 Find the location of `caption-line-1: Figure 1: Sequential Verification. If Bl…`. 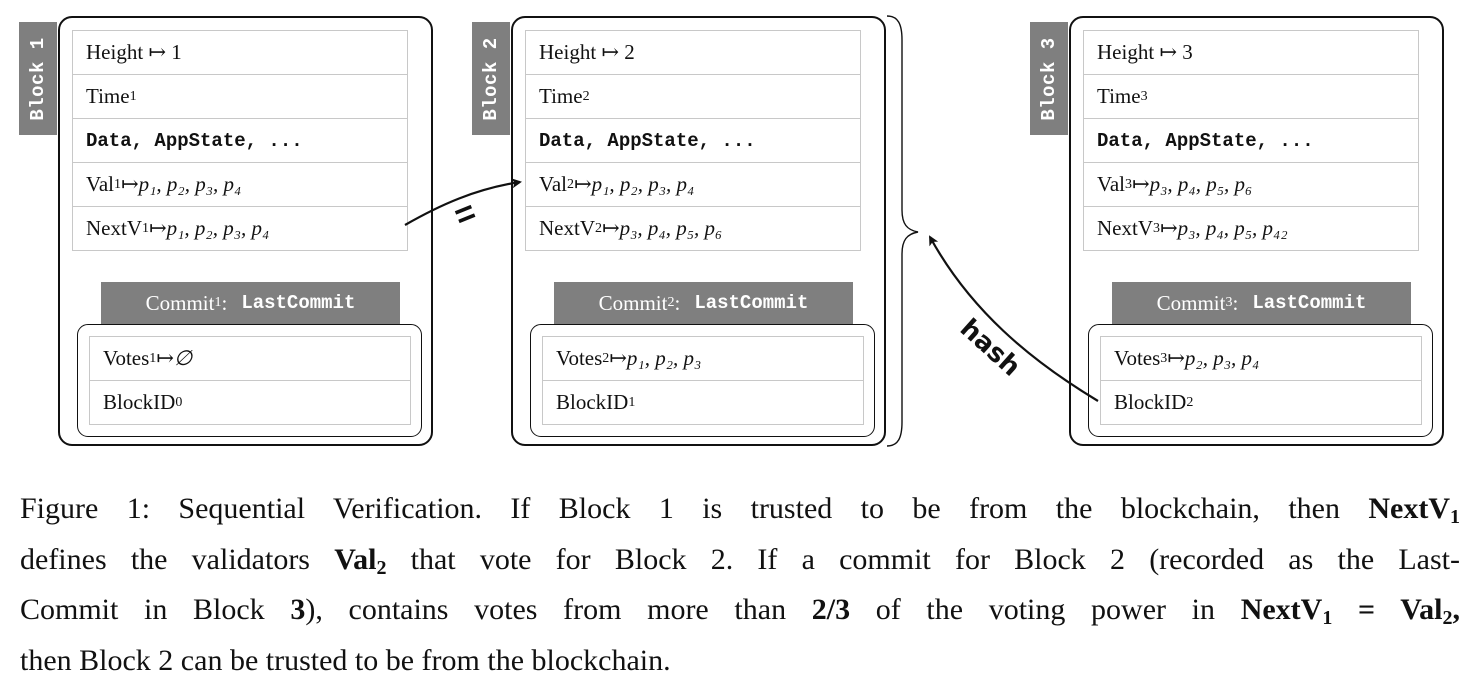

caption-line-1: Figure 1: Sequential Verification. If Bl… is located at coordinates (740, 513).